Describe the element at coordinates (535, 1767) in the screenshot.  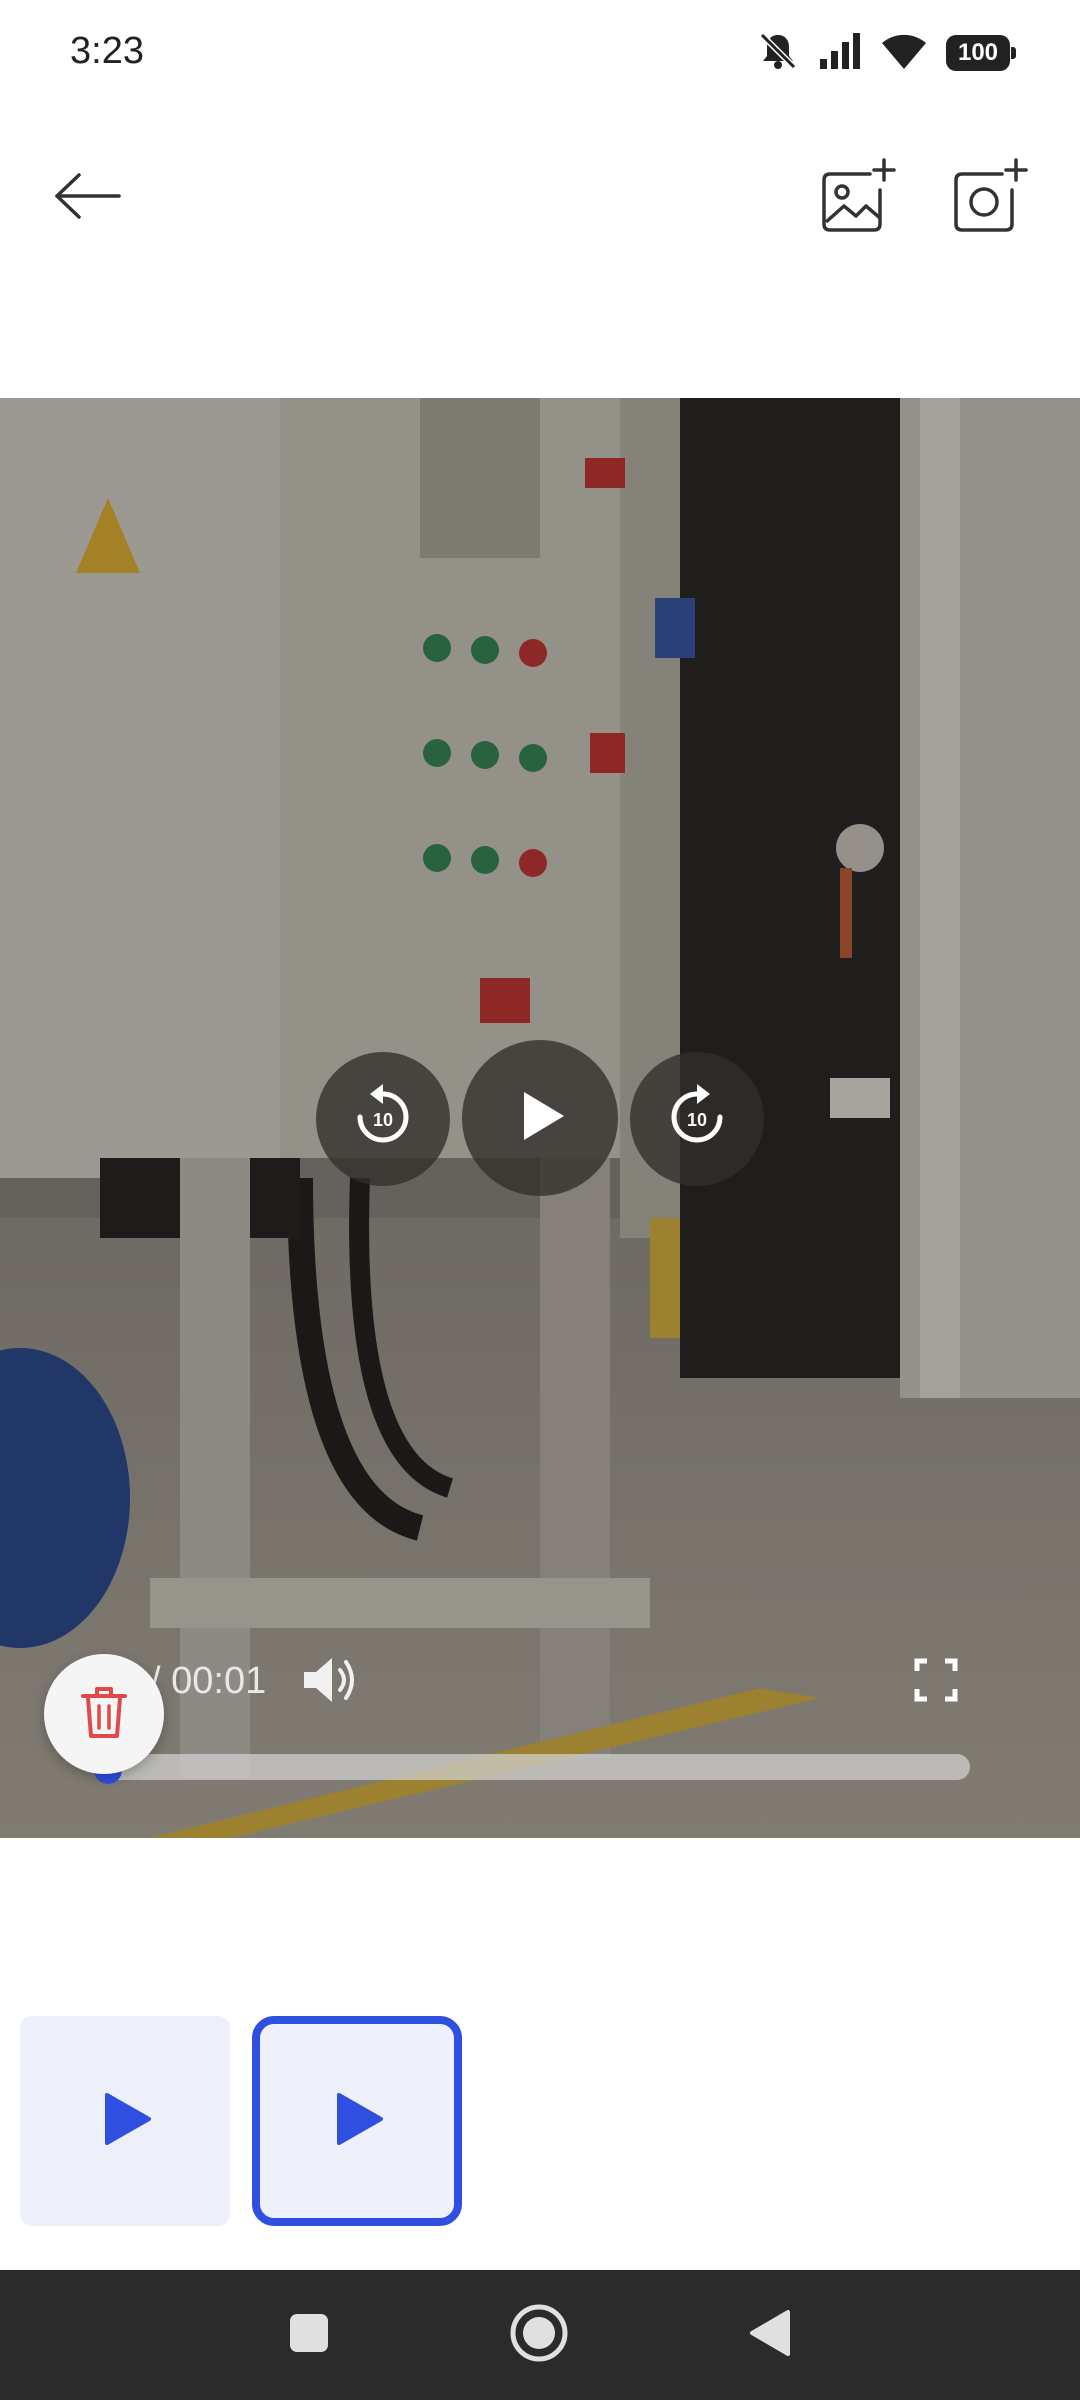
I see `progress-bar` at that location.